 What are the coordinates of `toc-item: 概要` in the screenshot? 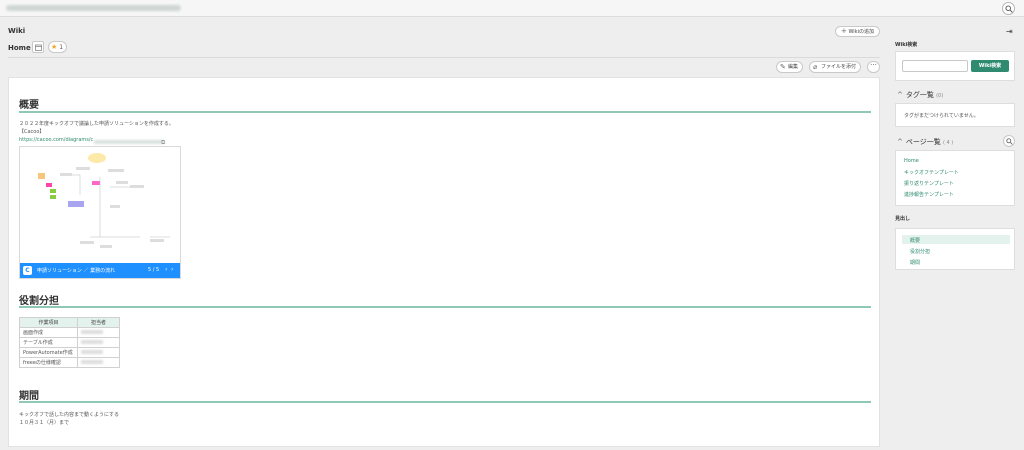 It's located at (915, 240).